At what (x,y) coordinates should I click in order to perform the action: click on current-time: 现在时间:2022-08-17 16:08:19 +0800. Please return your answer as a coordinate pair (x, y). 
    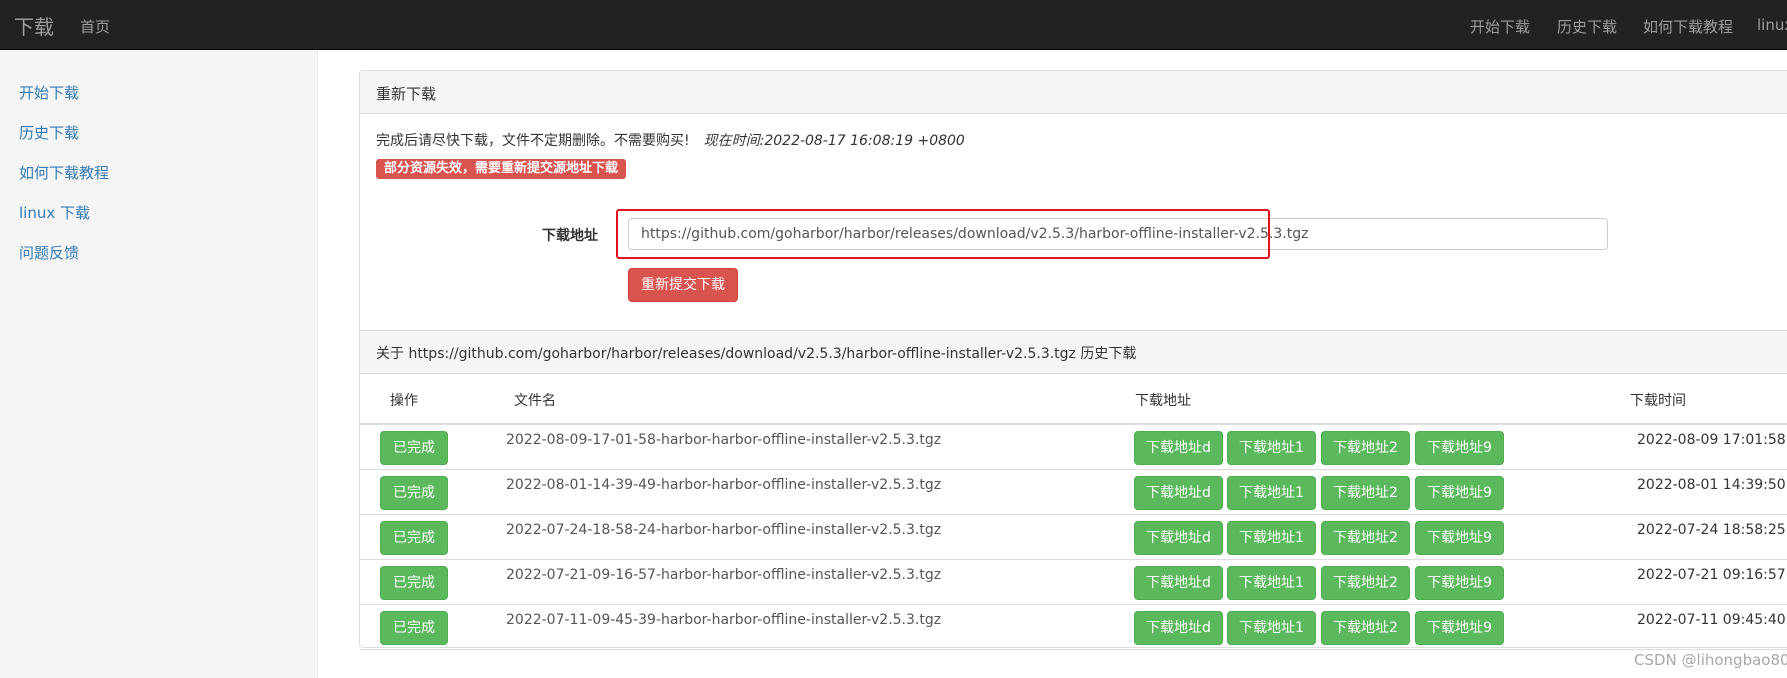
    Looking at the image, I should click on (834, 141).